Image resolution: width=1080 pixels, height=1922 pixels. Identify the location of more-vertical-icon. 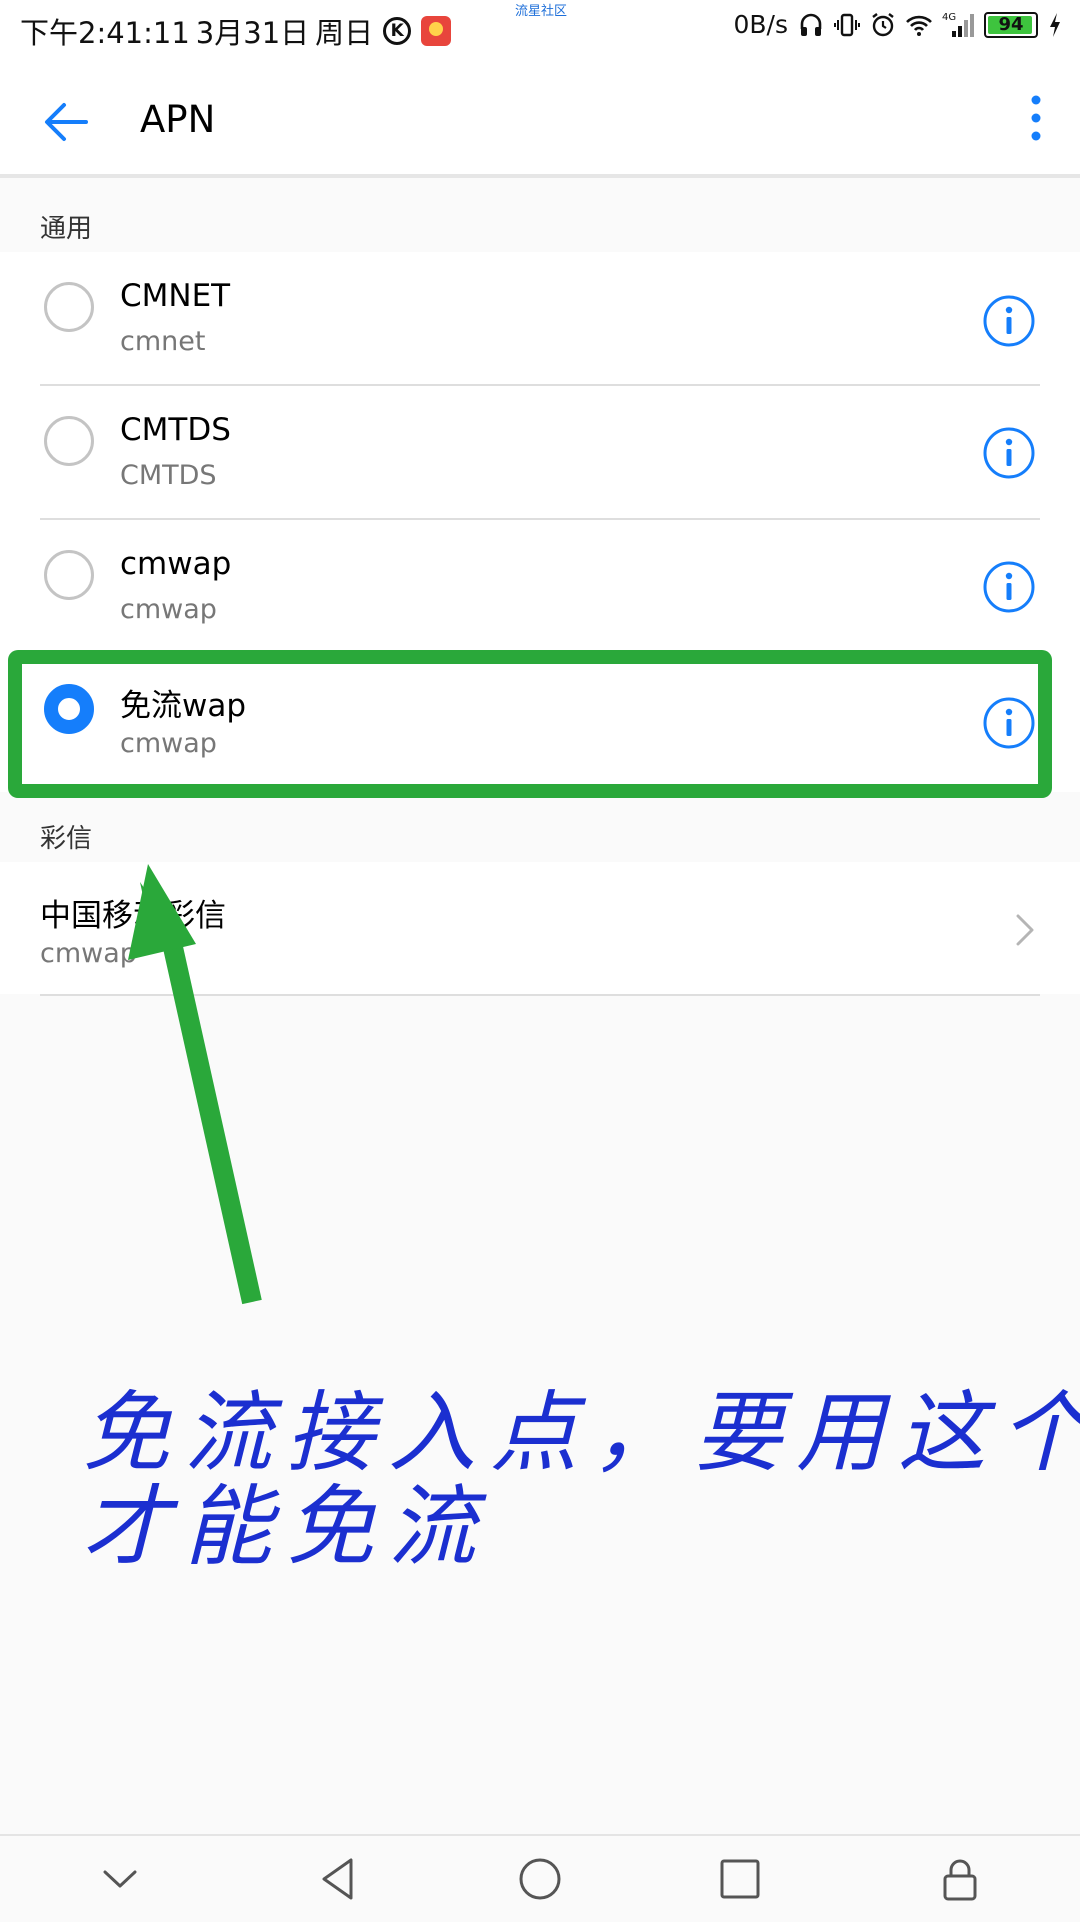
(1036, 118).